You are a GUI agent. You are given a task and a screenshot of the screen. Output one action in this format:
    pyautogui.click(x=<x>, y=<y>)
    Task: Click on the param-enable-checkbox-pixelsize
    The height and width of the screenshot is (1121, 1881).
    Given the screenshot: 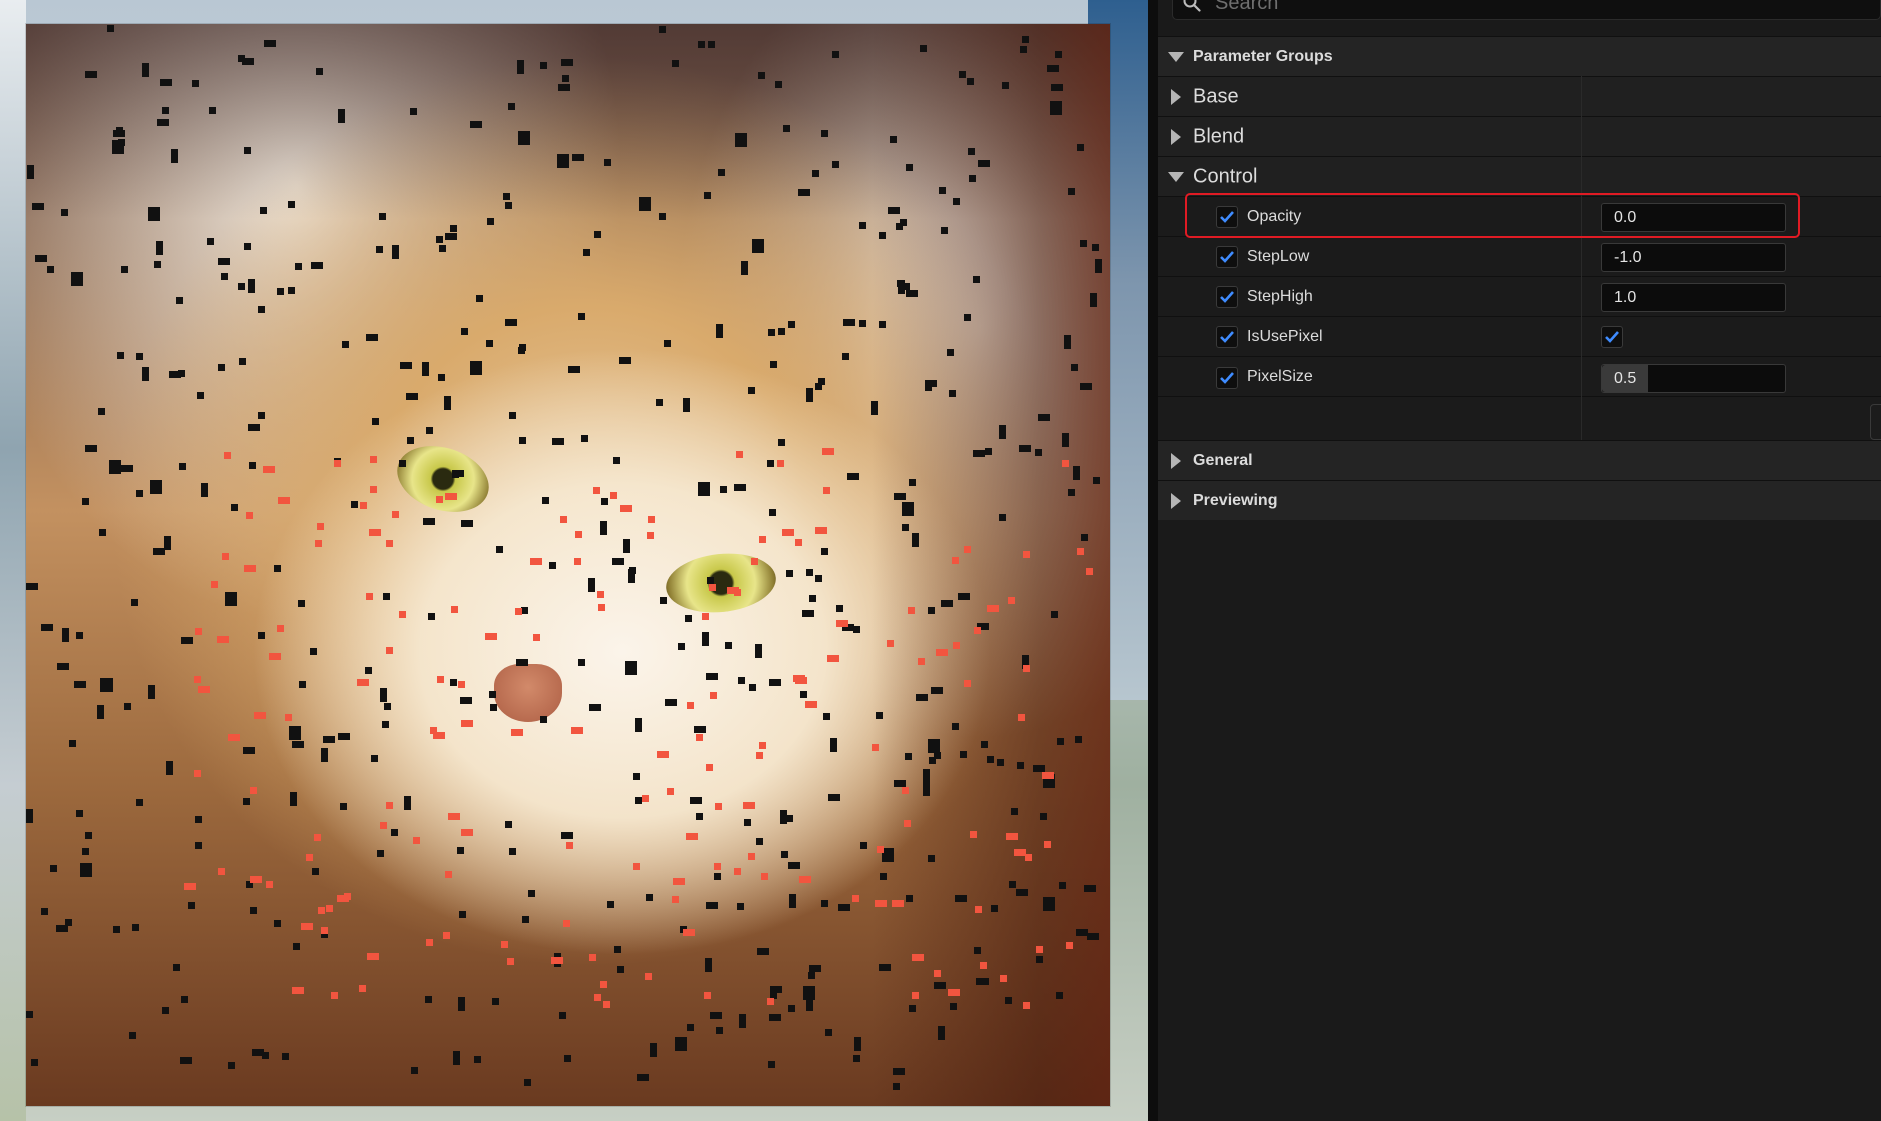 What is the action you would take?
    pyautogui.click(x=1227, y=378)
    